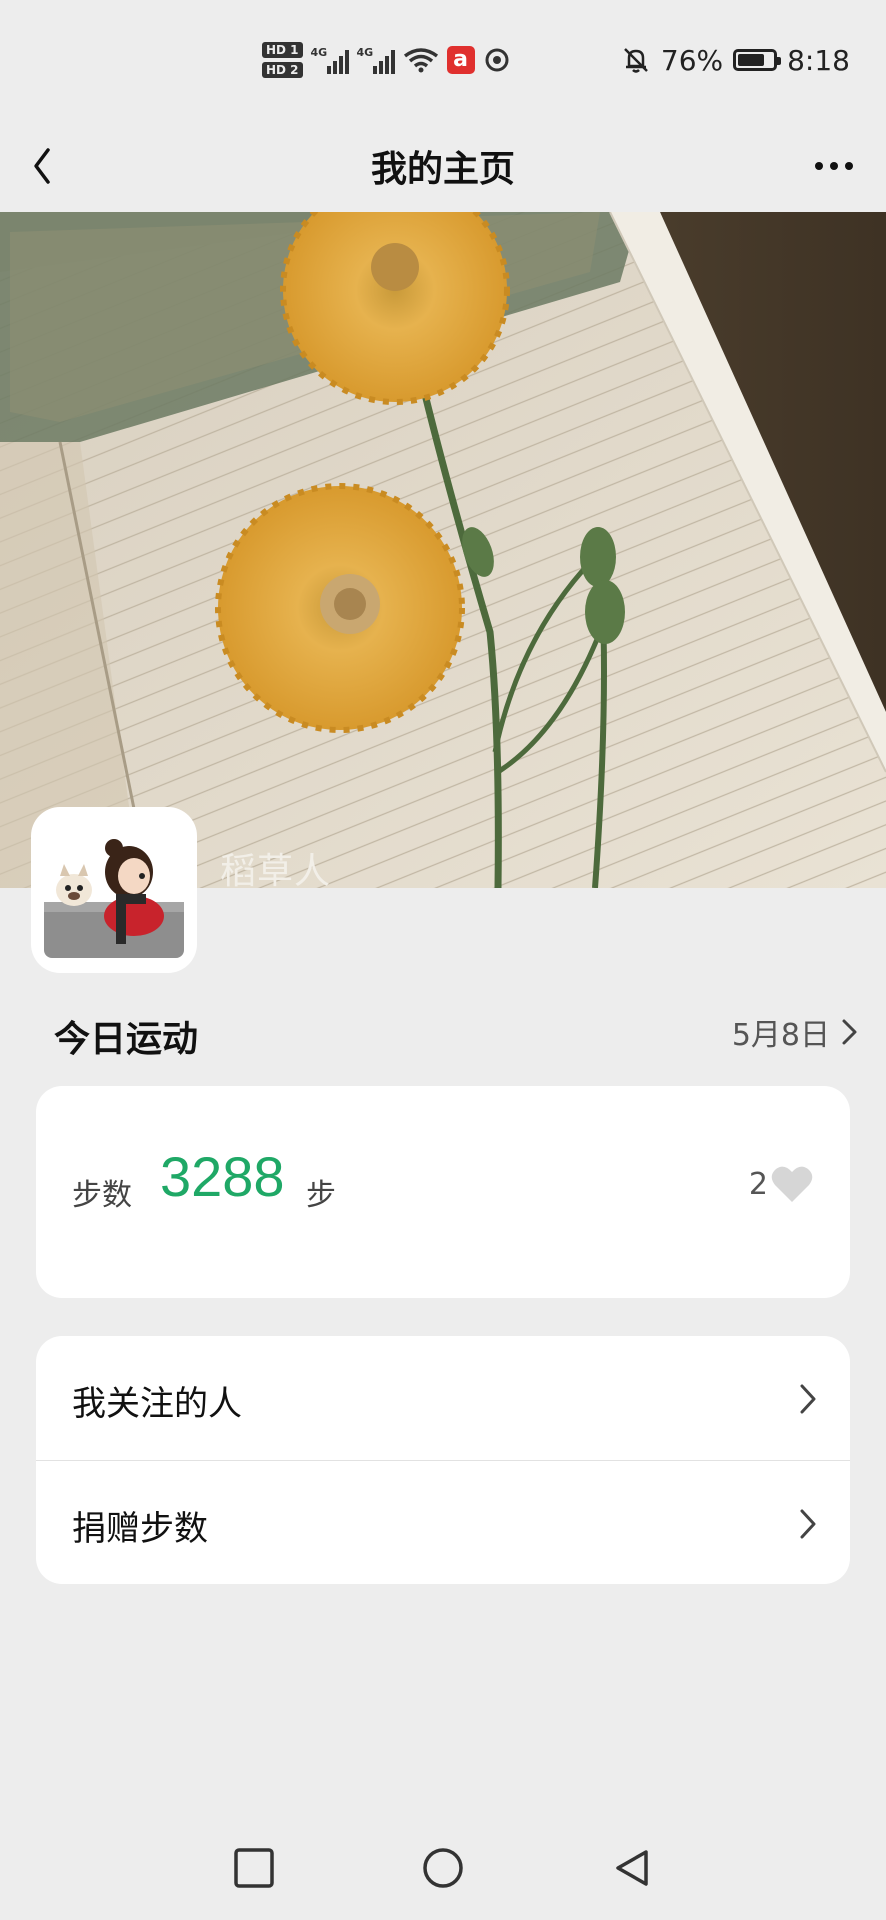  I want to click on avatar, so click(114, 890).